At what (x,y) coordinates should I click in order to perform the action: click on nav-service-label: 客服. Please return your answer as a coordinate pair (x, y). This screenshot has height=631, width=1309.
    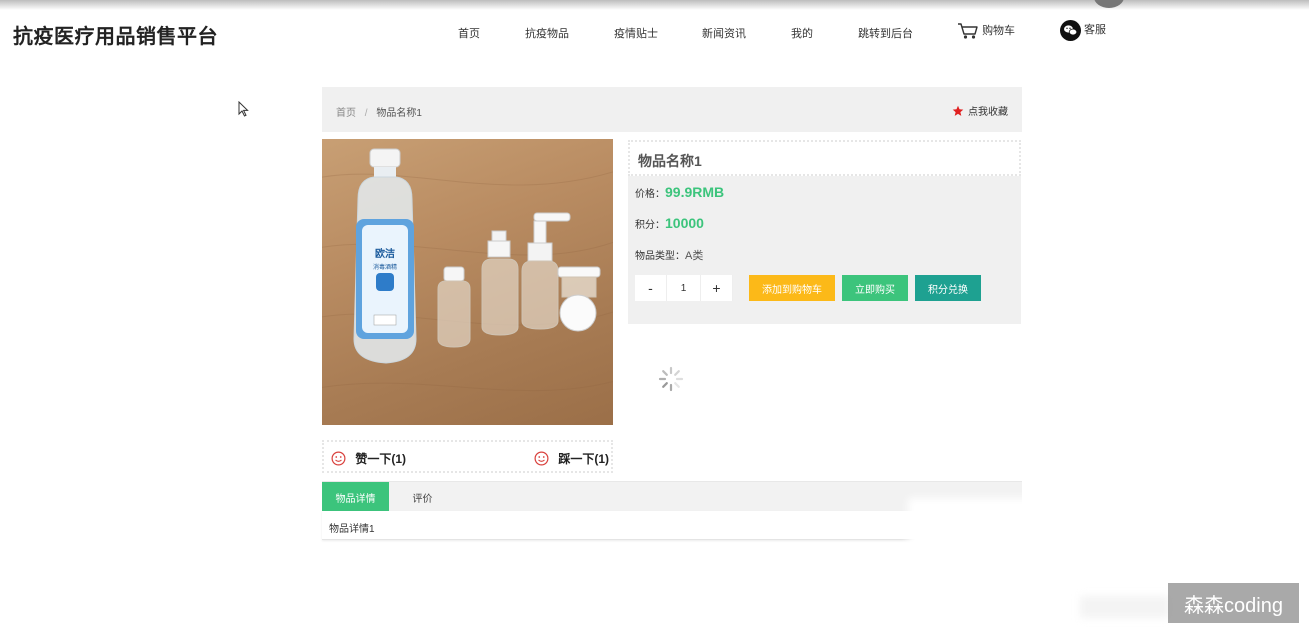
    Looking at the image, I should click on (1095, 30).